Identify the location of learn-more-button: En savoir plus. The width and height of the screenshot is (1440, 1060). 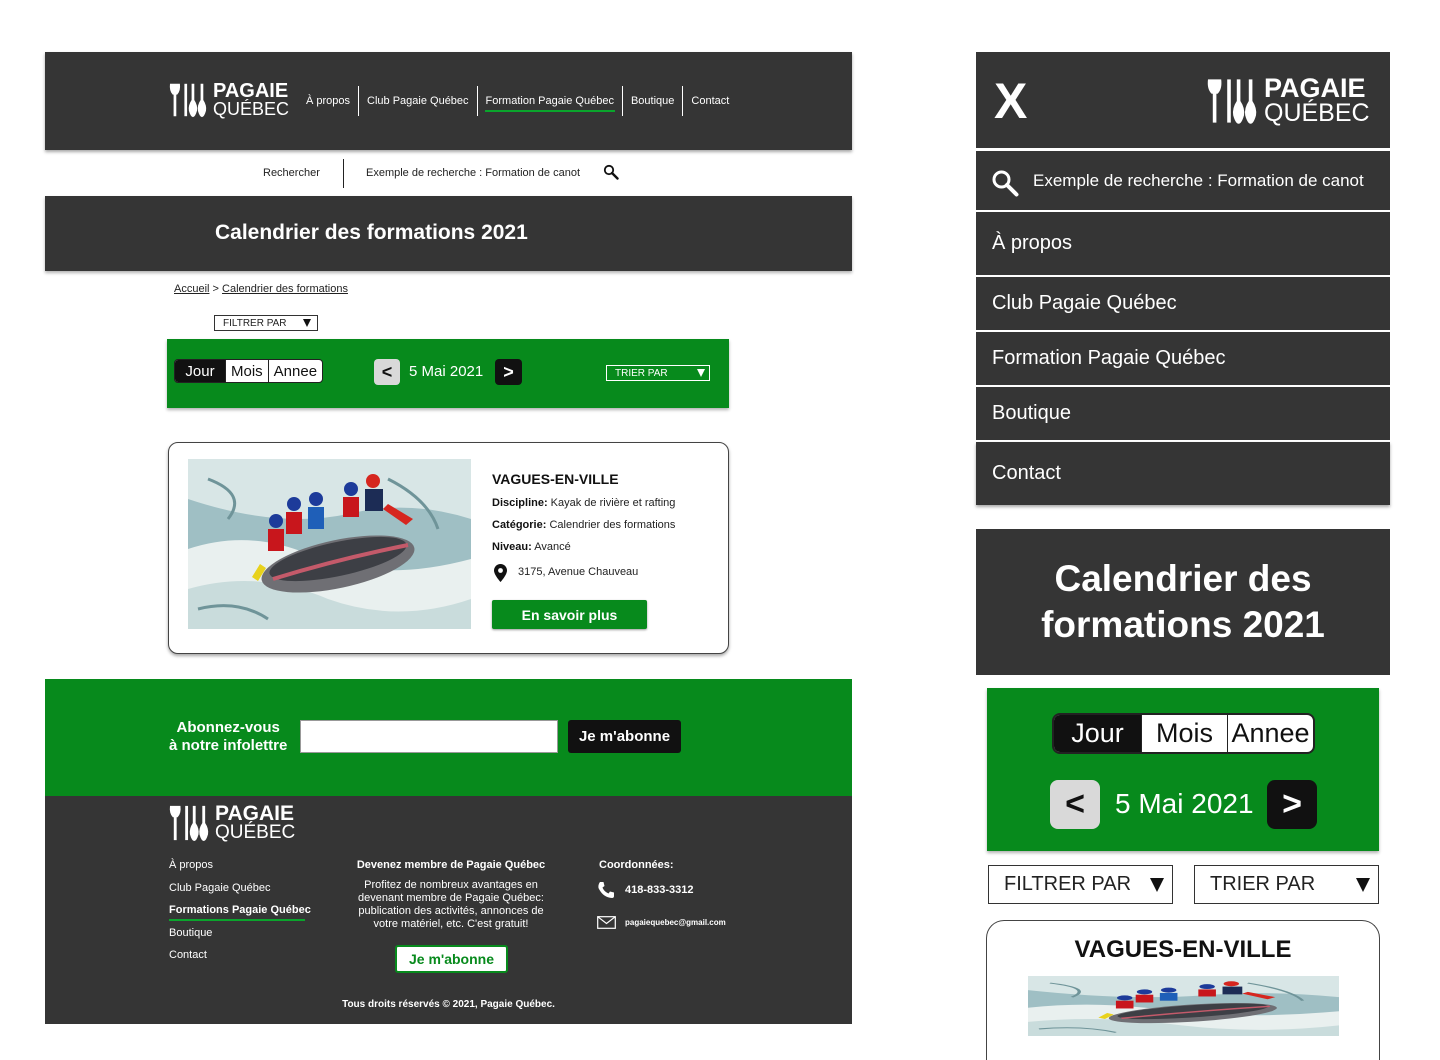
(569, 614).